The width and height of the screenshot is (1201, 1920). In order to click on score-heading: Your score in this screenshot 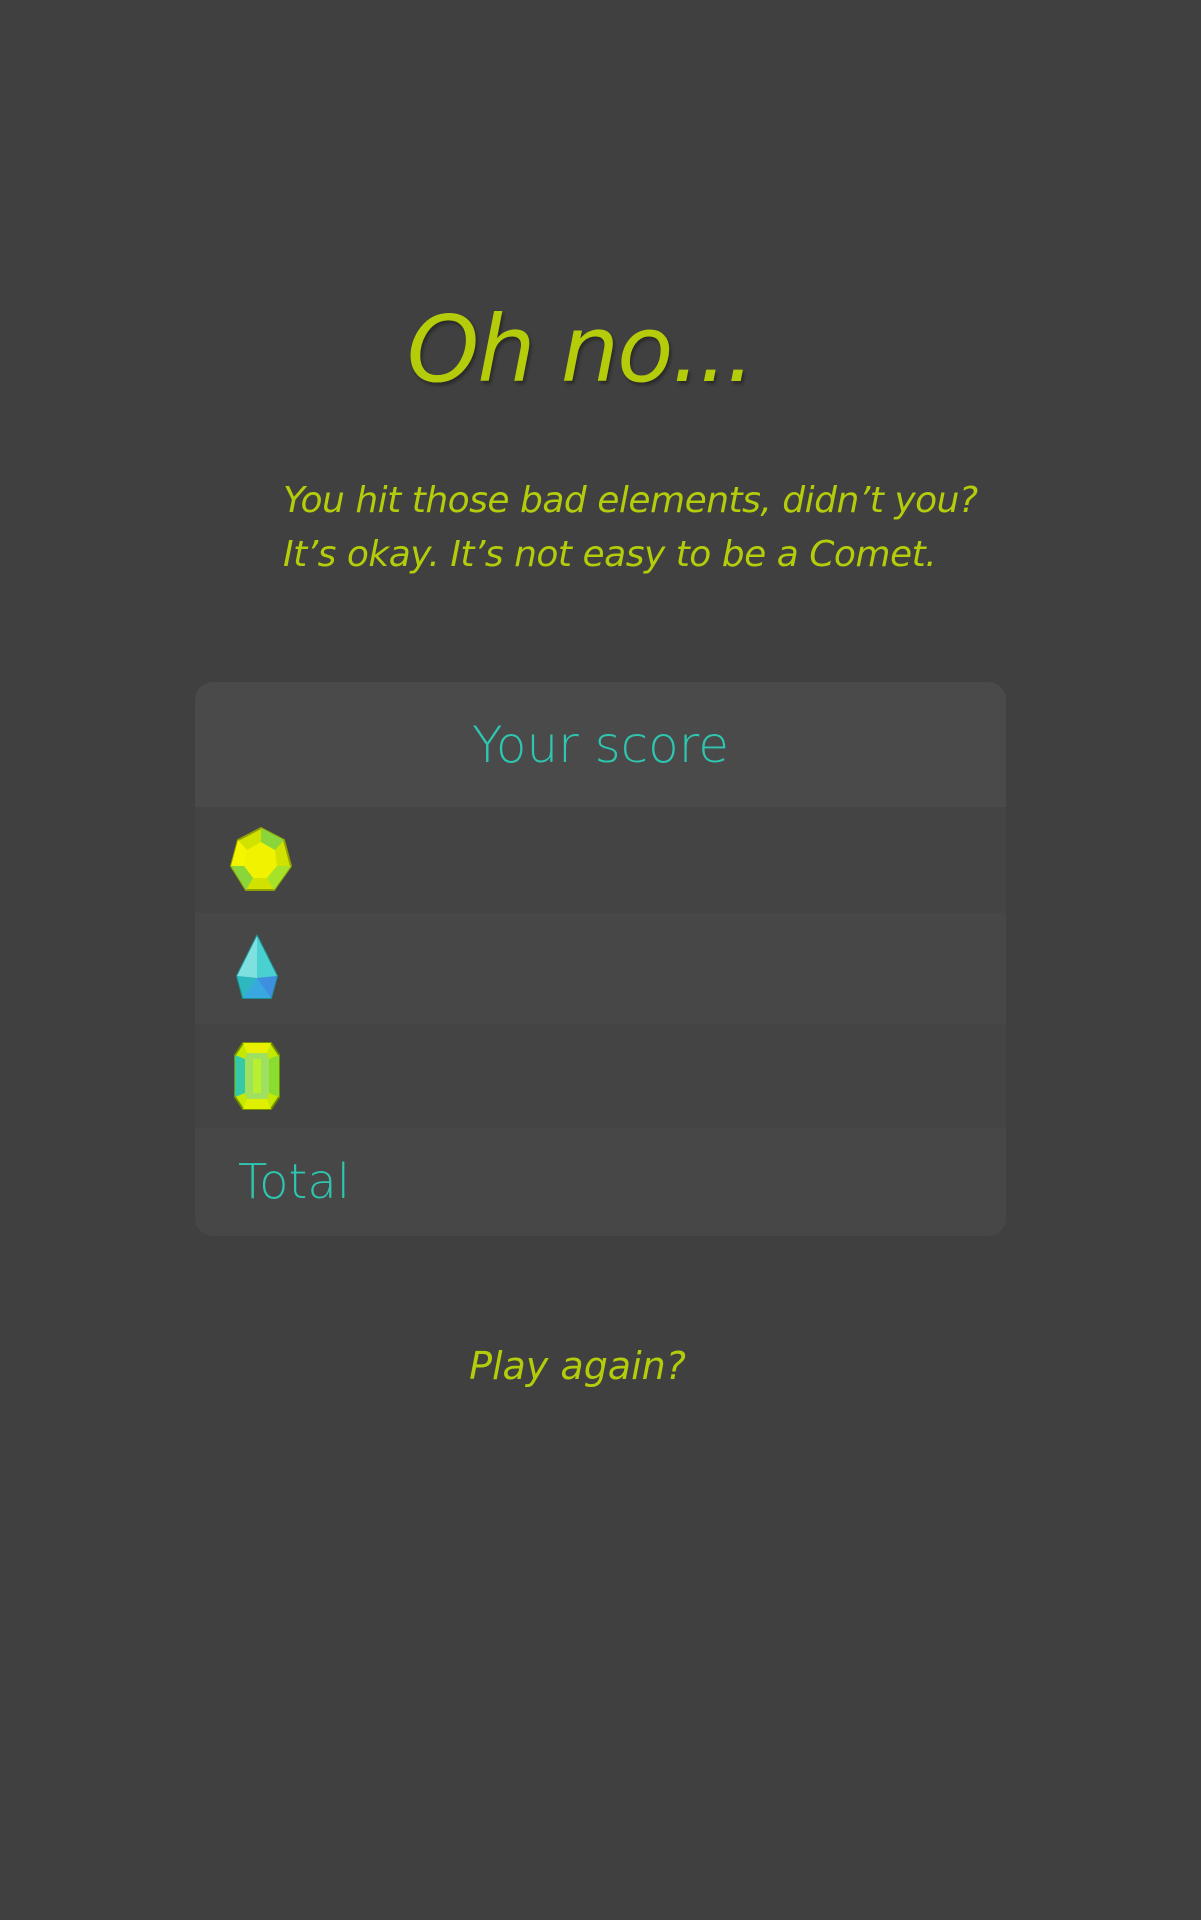, I will do `click(600, 744)`.